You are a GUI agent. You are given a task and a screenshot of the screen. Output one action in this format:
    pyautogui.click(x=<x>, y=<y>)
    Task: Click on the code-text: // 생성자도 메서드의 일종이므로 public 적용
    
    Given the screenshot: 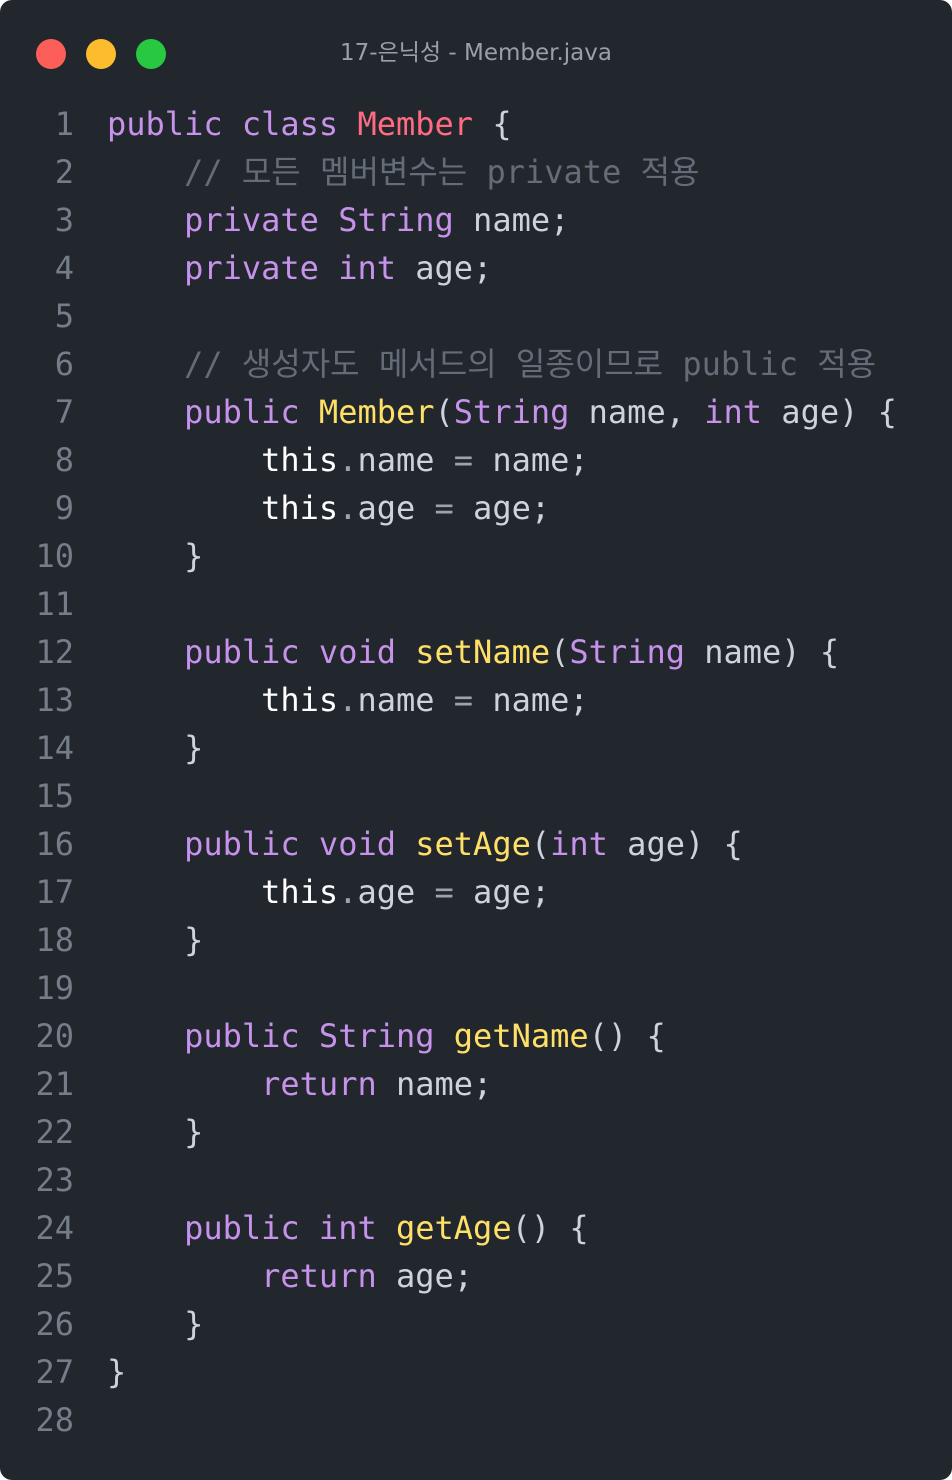 What is the action you would take?
    pyautogui.click(x=491, y=364)
    